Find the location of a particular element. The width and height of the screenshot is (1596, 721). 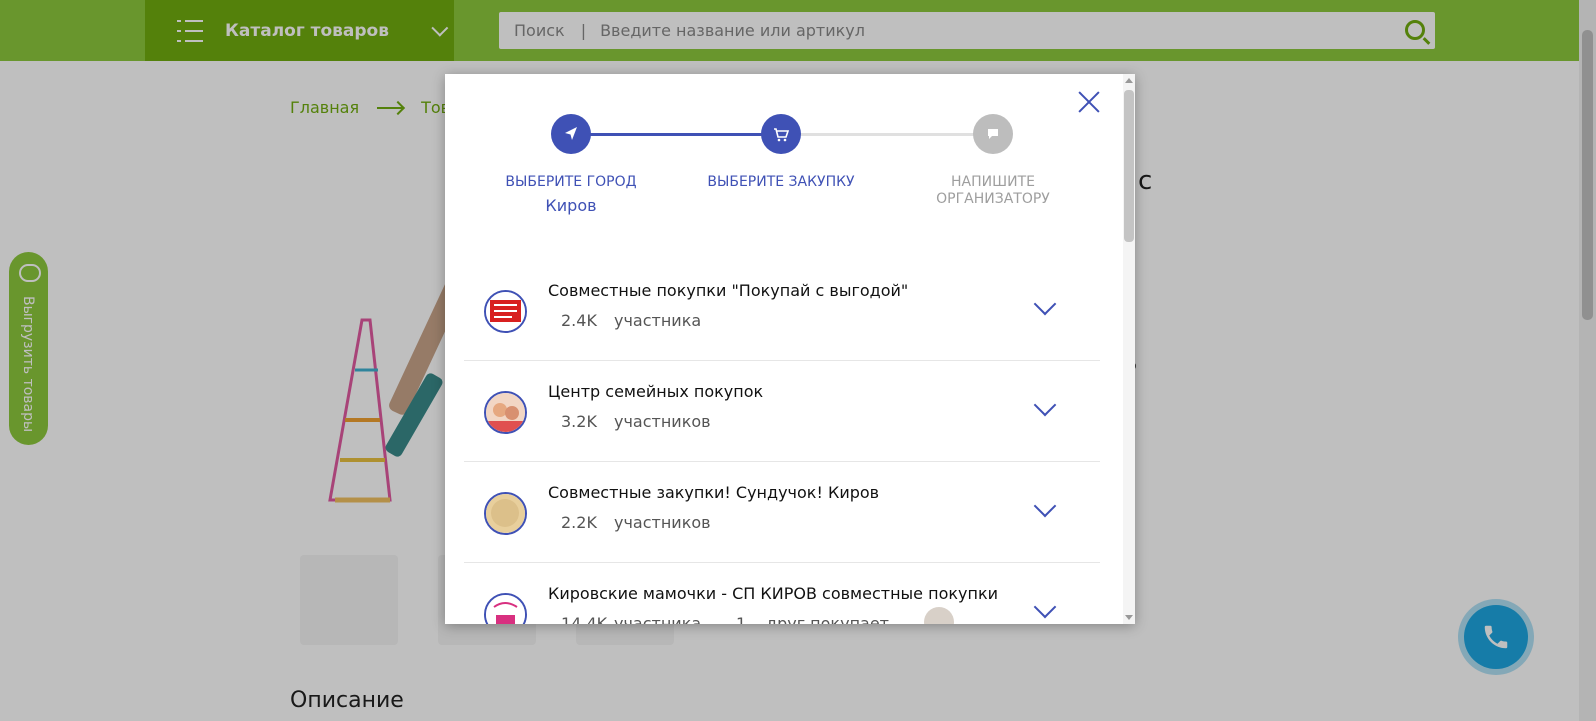

group-title: Совместные покупки "Покупай с выгодой" is located at coordinates (728, 290).